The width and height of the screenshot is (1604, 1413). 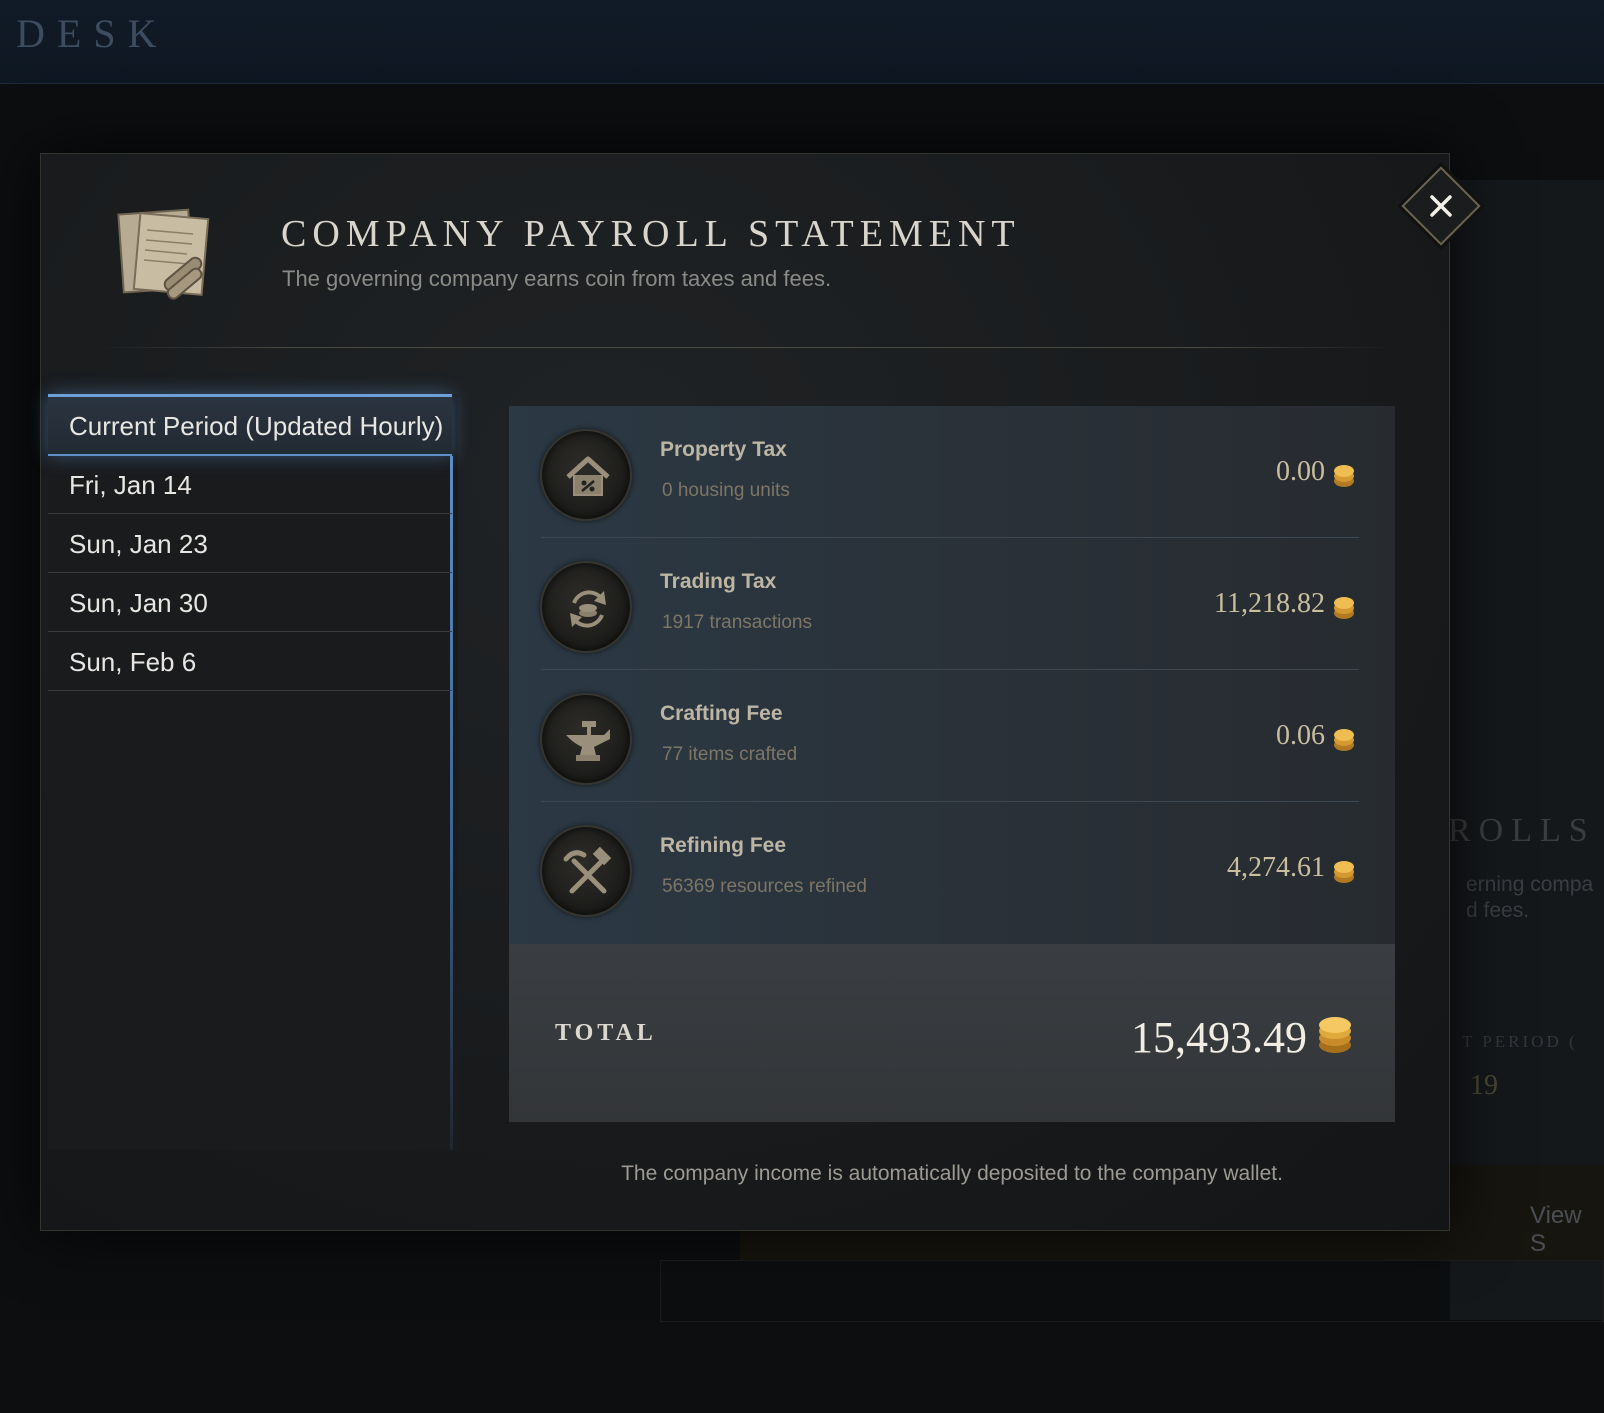 What do you see at coordinates (250, 603) in the screenshot?
I see `period-item-jan-30: Sun, Jan 30` at bounding box center [250, 603].